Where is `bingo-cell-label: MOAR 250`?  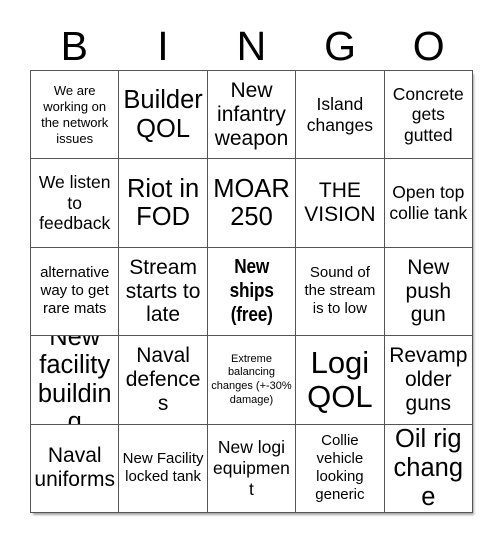 bingo-cell-label: MOAR 250 is located at coordinates (251, 203).